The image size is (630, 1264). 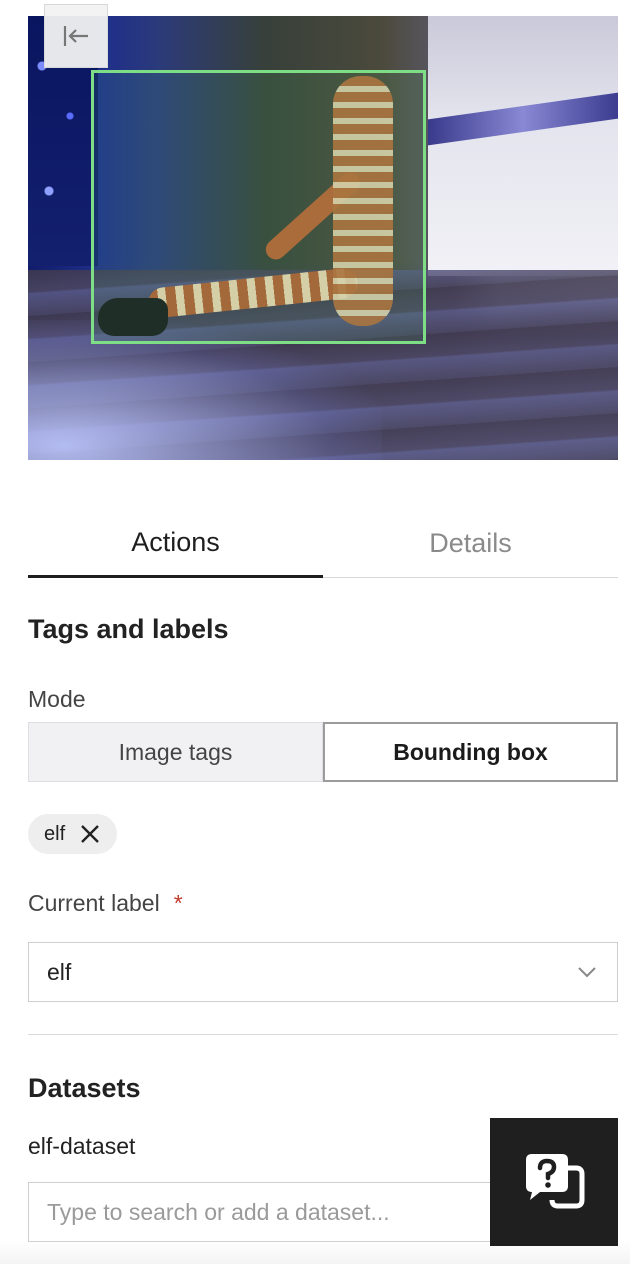 What do you see at coordinates (288, 1212) in the screenshot?
I see `dataset-search-input` at bounding box center [288, 1212].